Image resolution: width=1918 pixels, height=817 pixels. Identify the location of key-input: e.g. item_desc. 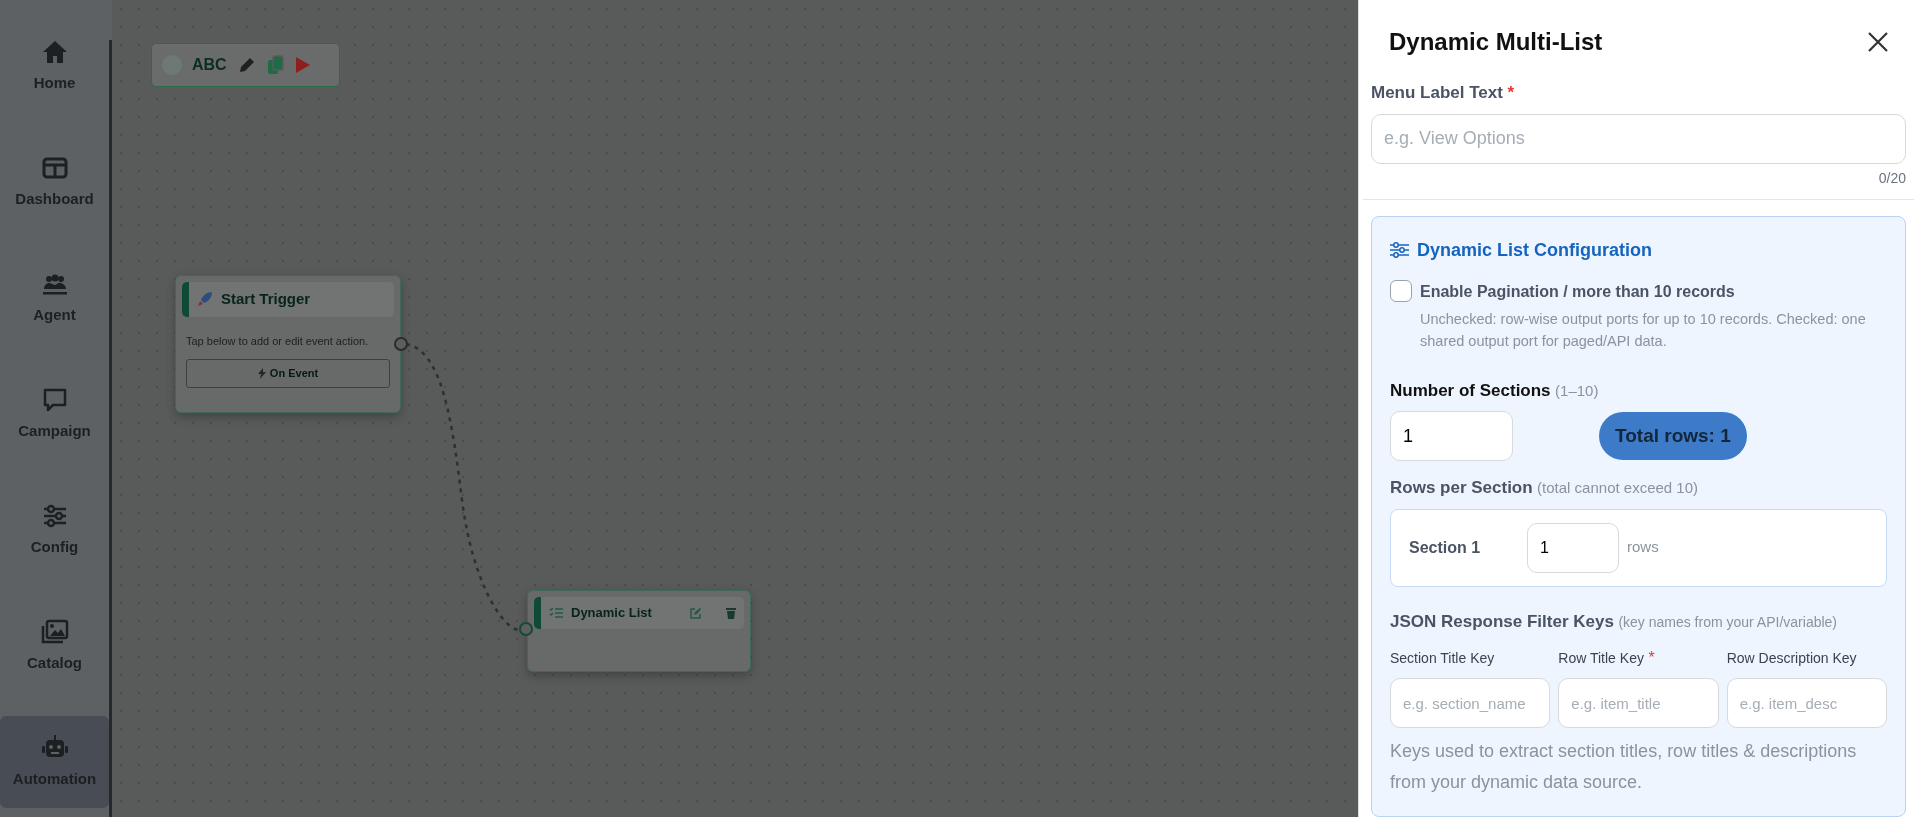
(1806, 703).